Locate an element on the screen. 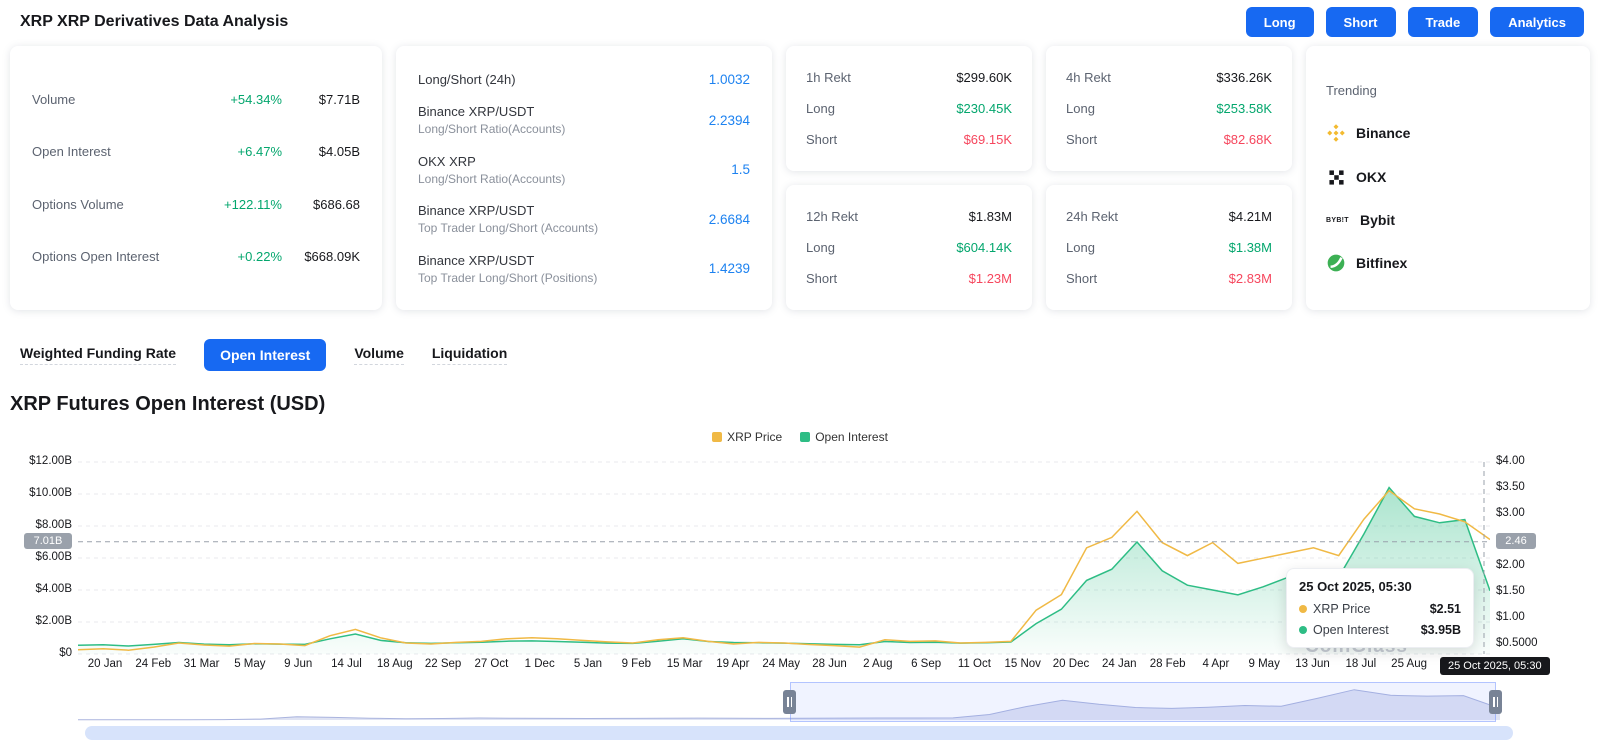  tab-open-interest: Open Interest is located at coordinates (265, 354).